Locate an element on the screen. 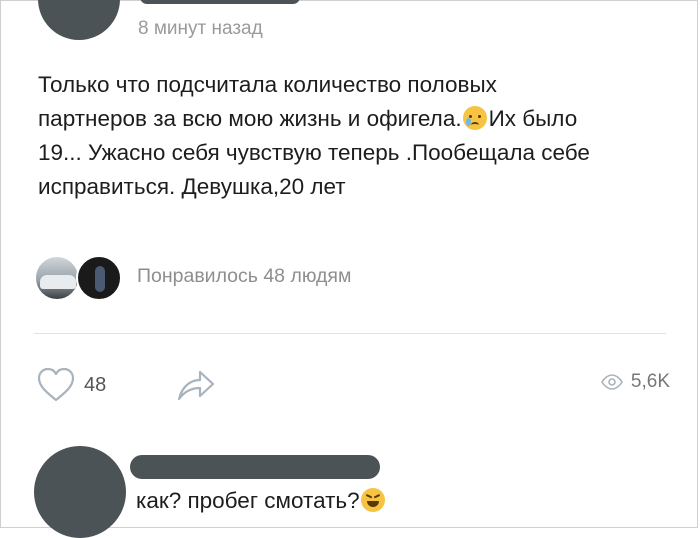  post-text-line-4: исправиться. Девушка,20 лет is located at coordinates (192, 186).